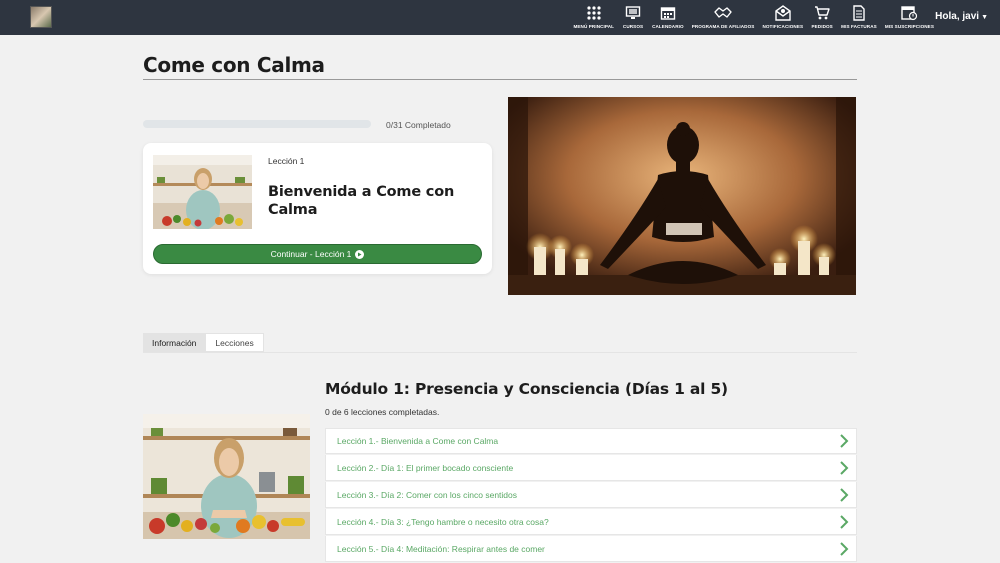  Describe the element at coordinates (723, 13) in the screenshot. I see `handshake-icon` at that location.